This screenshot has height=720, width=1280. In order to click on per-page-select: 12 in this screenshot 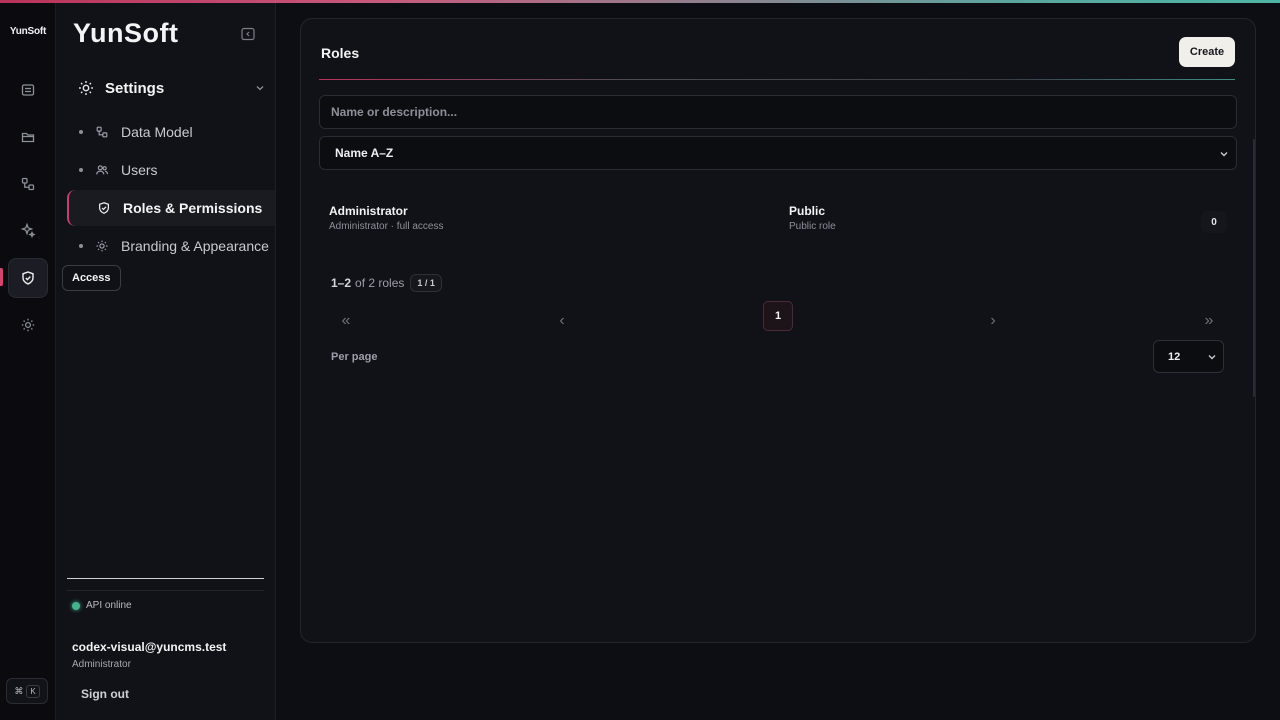, I will do `click(1188, 356)`.